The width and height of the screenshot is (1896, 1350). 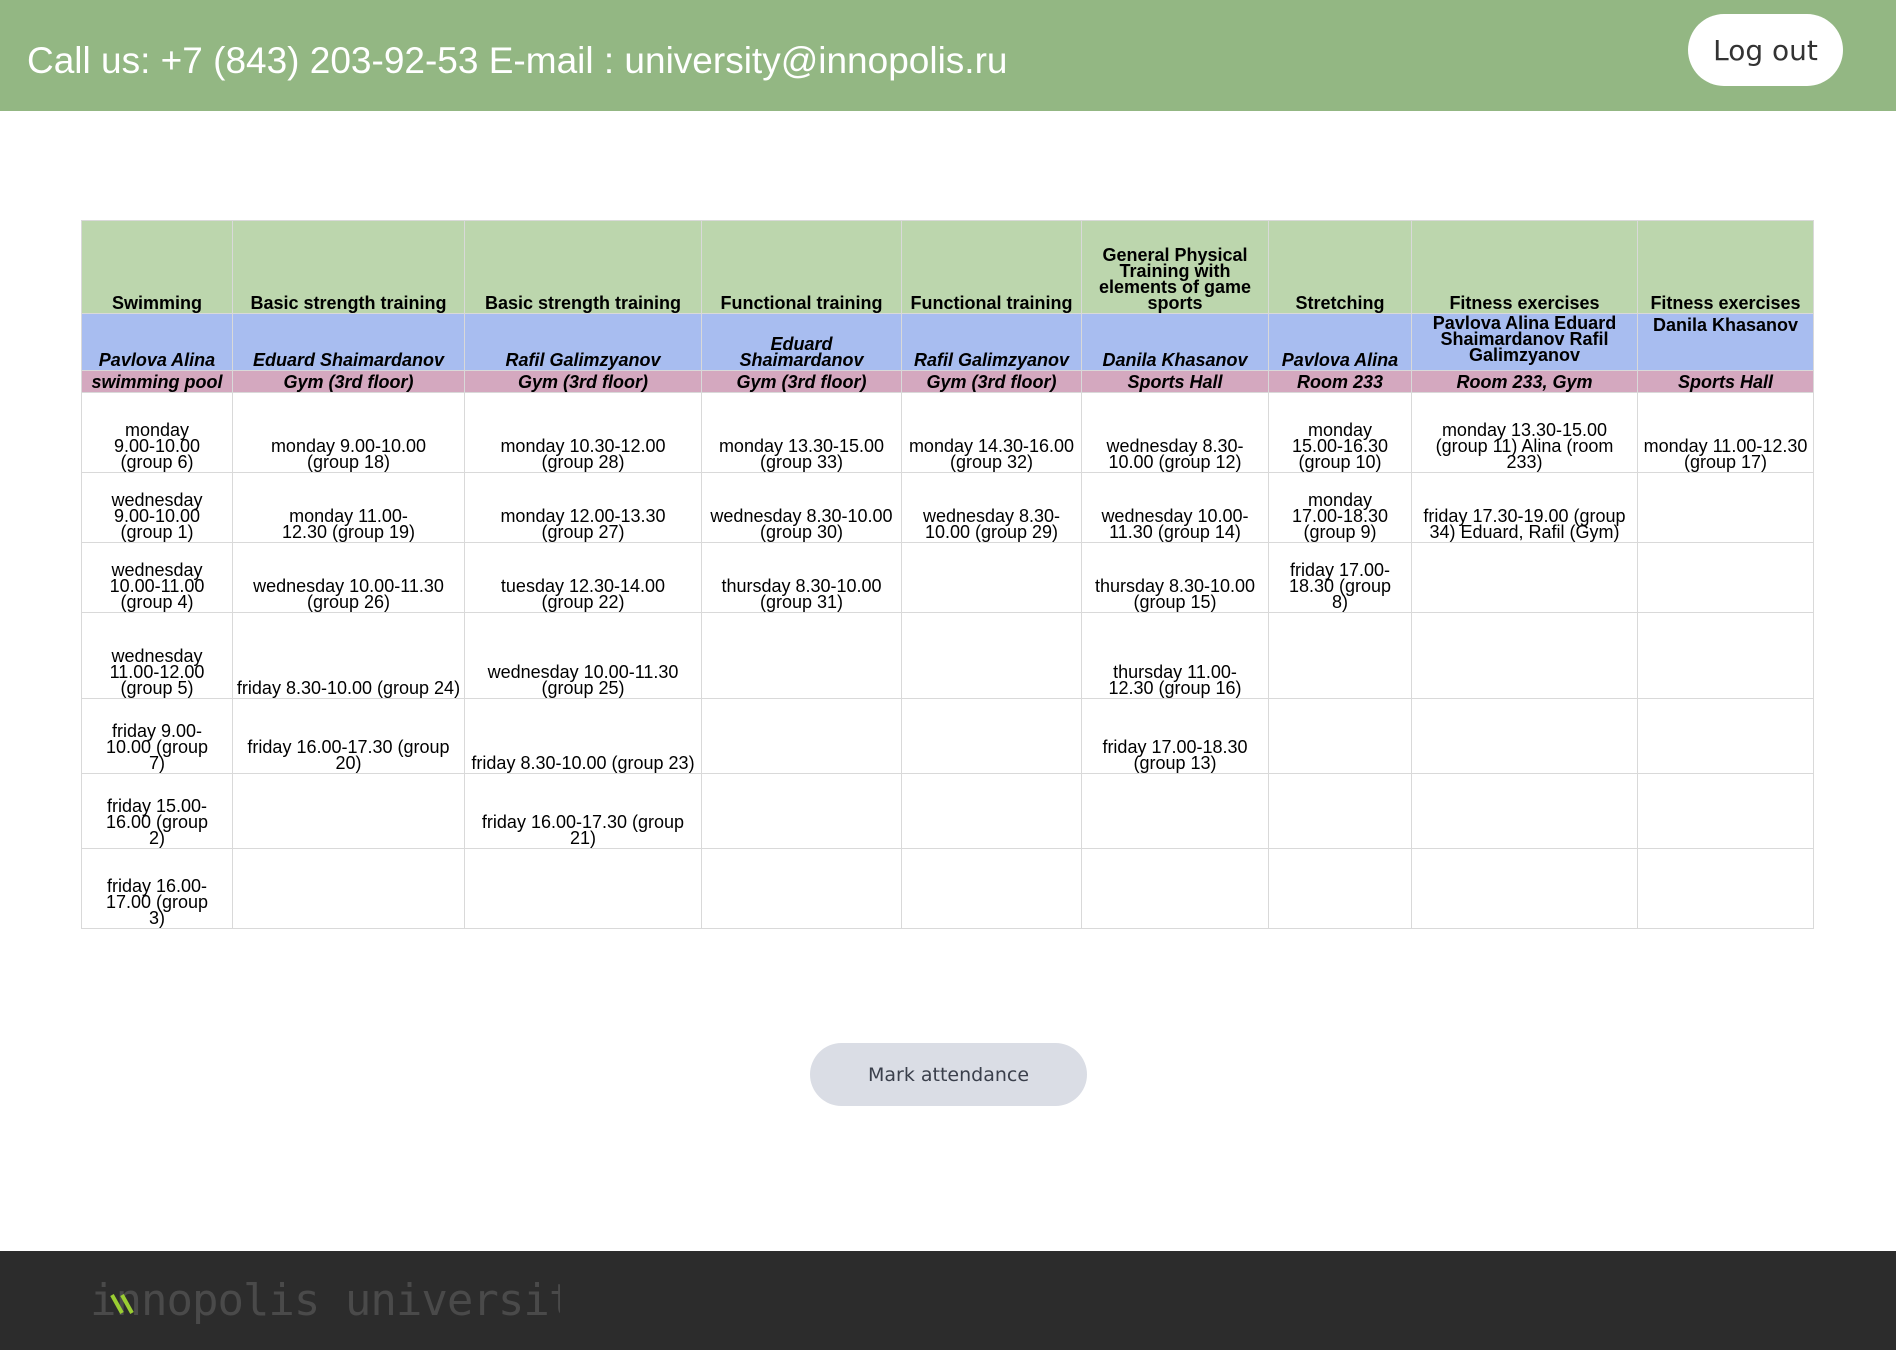 What do you see at coordinates (348, 507) in the screenshot?
I see `schedule-cell: monday 11.00-12.30 (group 19)` at bounding box center [348, 507].